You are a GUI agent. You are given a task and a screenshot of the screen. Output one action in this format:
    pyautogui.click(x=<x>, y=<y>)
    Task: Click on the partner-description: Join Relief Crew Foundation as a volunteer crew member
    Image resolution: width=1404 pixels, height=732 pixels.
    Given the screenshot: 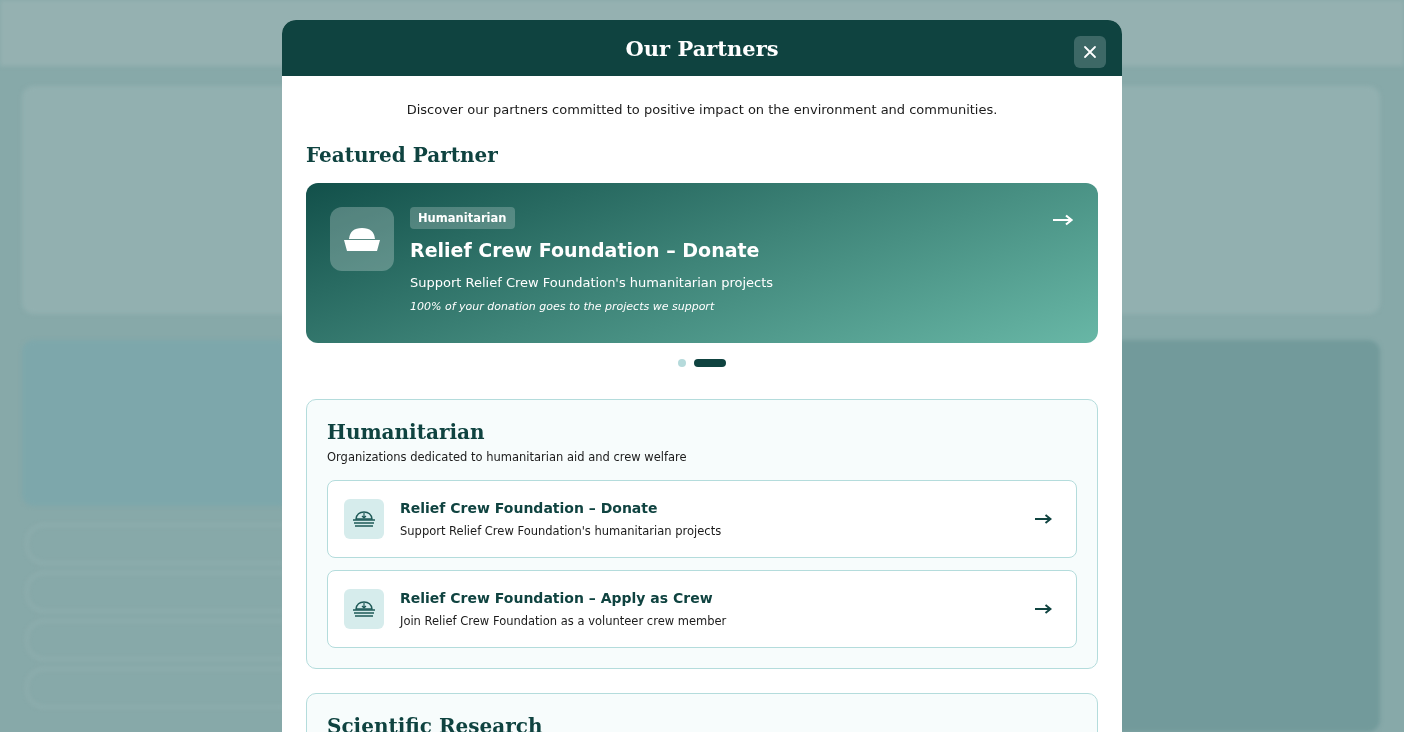 What is the action you would take?
    pyautogui.click(x=564, y=621)
    